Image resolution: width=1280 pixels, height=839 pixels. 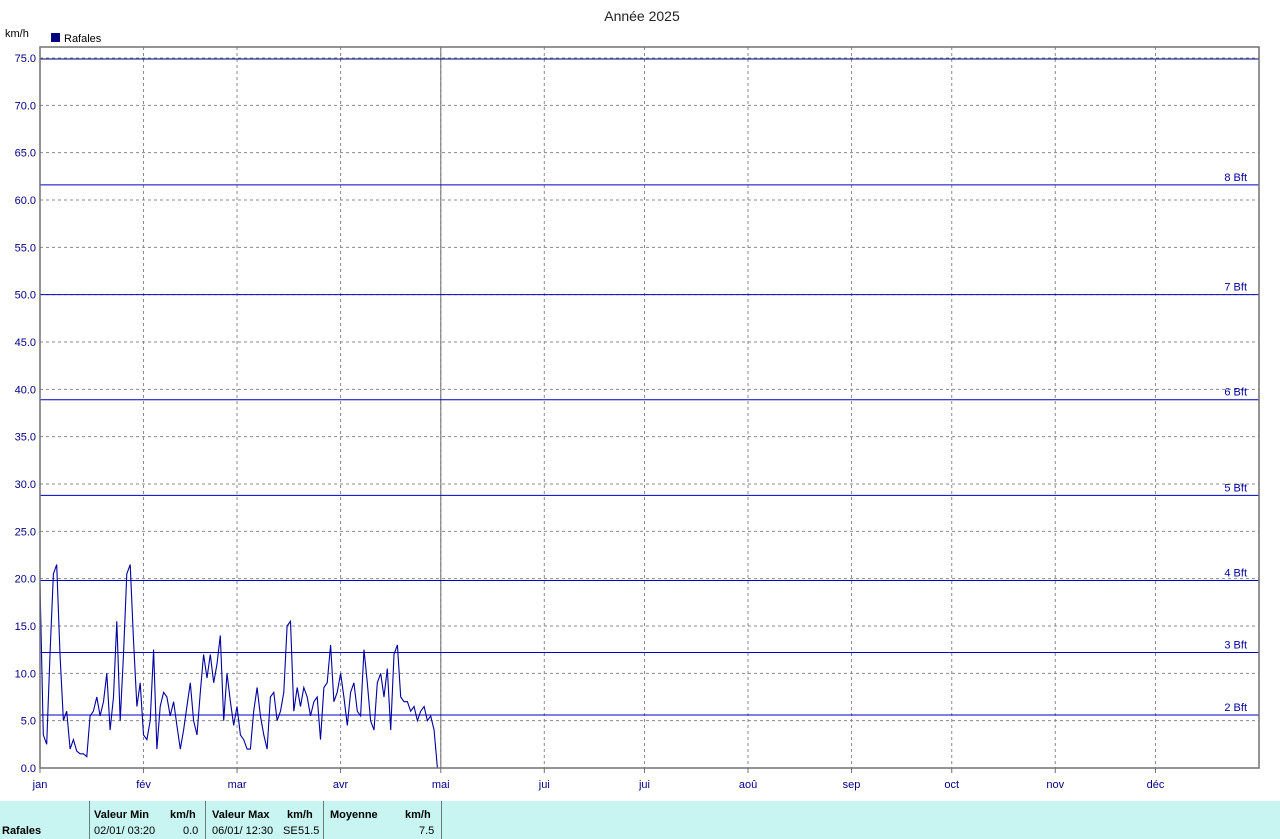 I want to click on max-header: Valeur Max, so click(x=241, y=815).